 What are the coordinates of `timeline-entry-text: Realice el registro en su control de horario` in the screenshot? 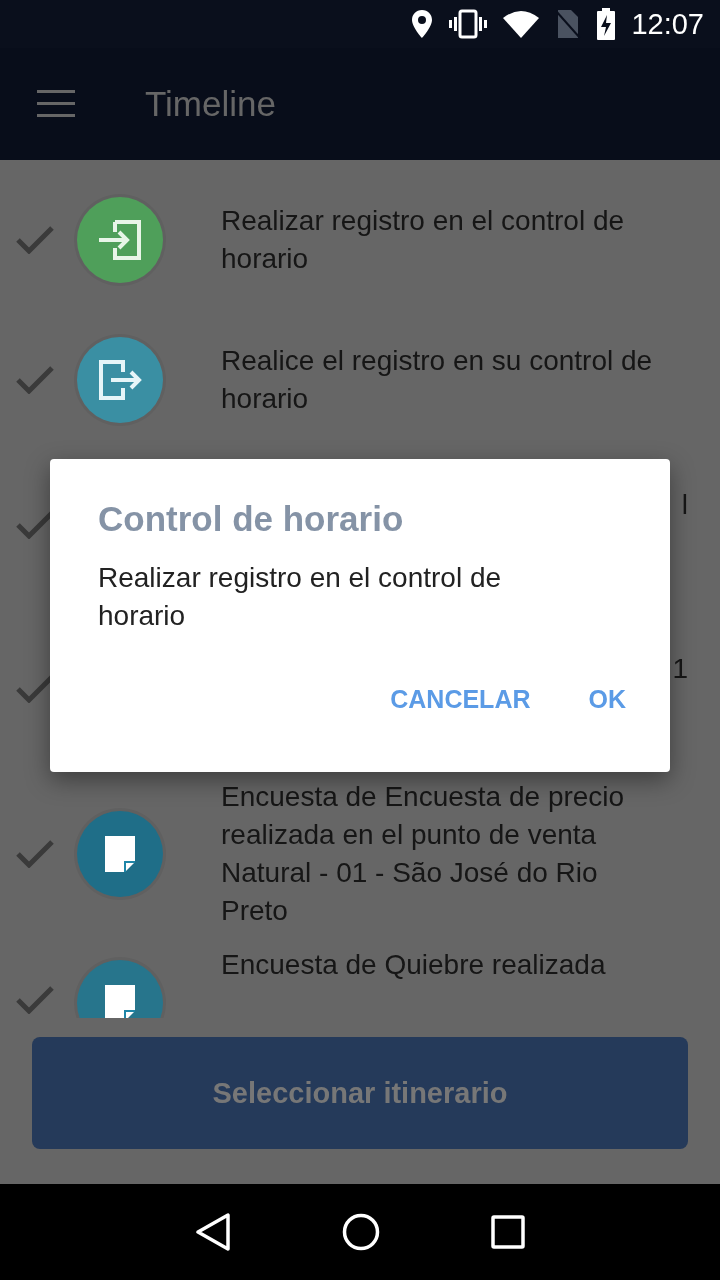 It's located at (437, 380).